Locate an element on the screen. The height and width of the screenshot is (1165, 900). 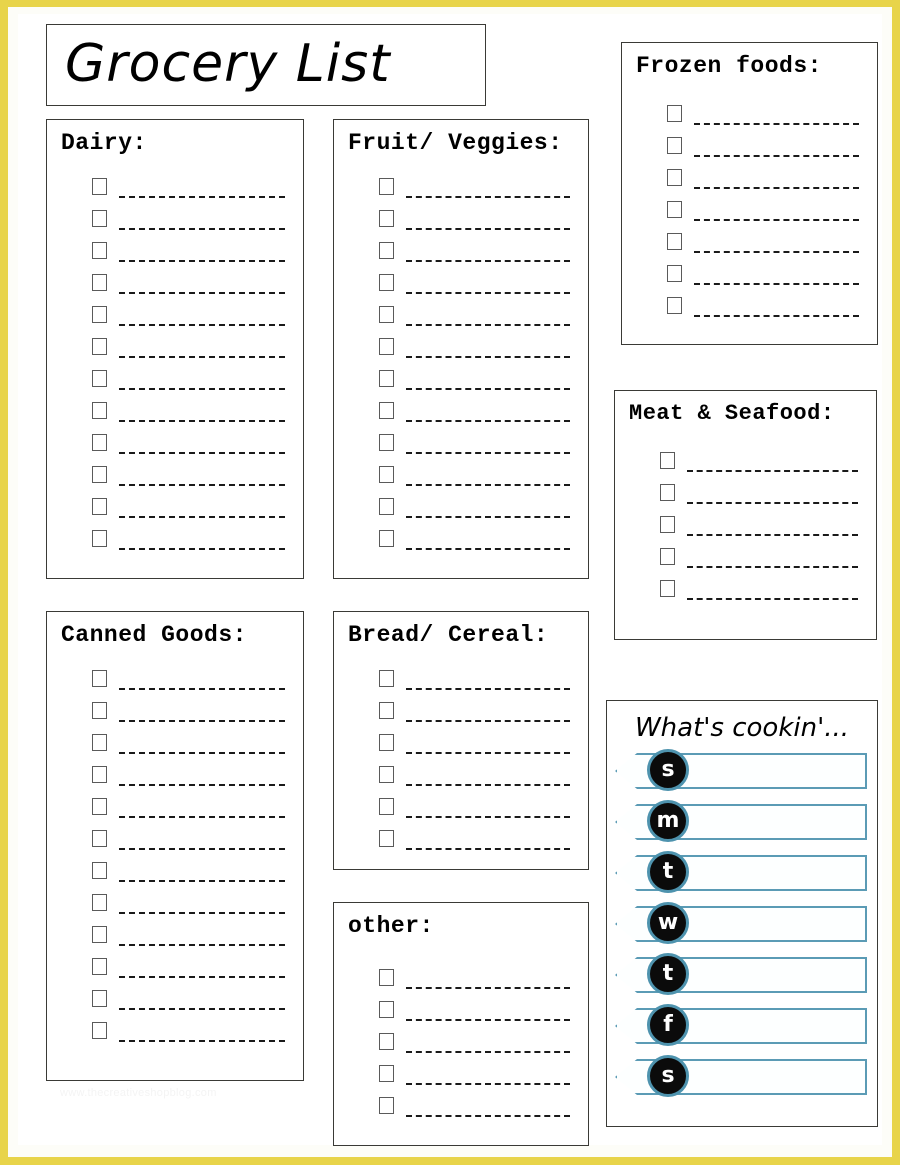
meal-planner-day-row: m is located at coordinates (741, 821).